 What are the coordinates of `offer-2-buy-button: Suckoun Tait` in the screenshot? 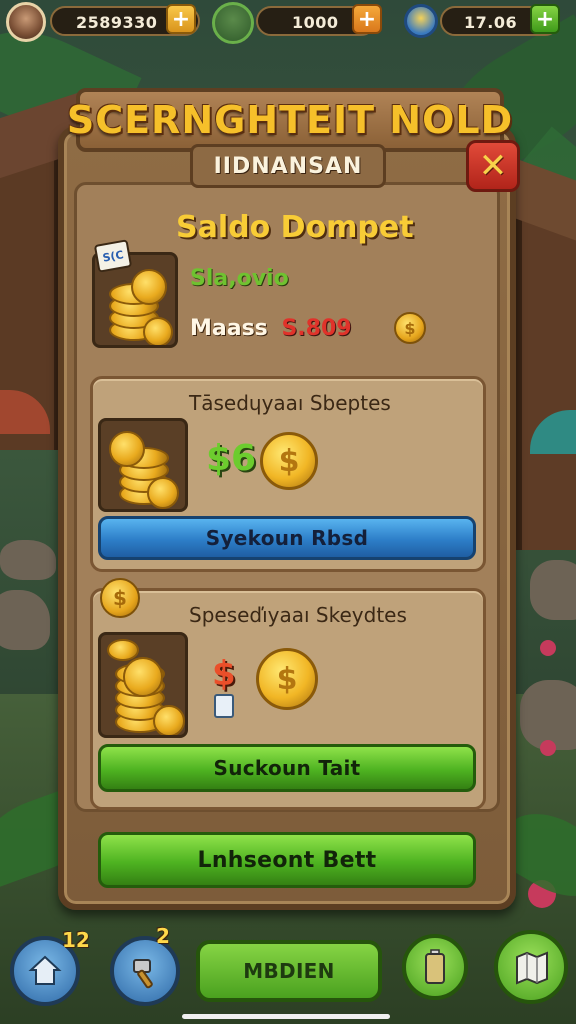 It's located at (287, 768).